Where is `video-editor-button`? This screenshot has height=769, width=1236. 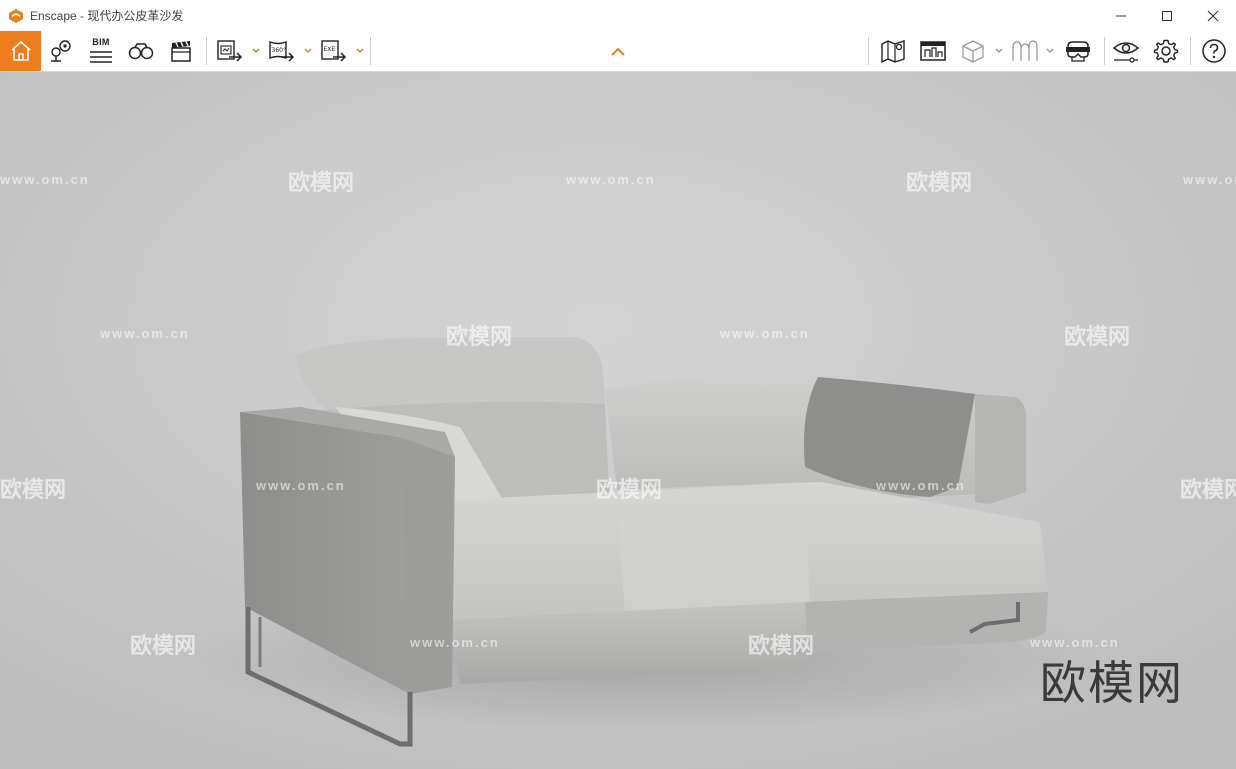
video-editor-button is located at coordinates (181, 51).